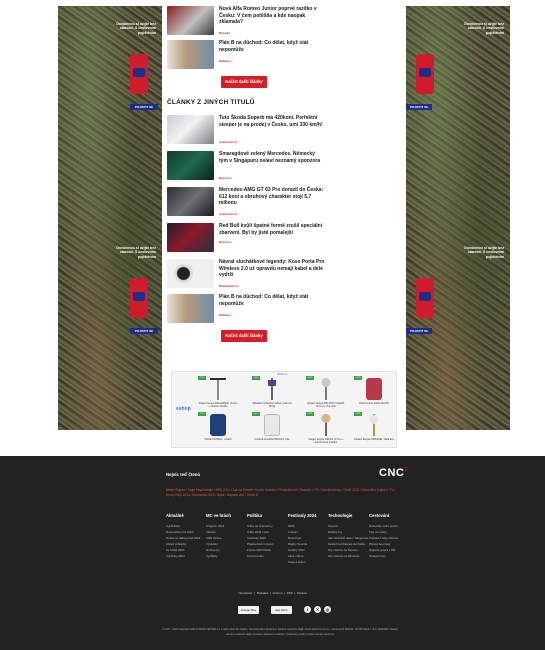 The width and height of the screenshot is (545, 650). I want to click on footer-column-heading: Politika, so click(267, 515).